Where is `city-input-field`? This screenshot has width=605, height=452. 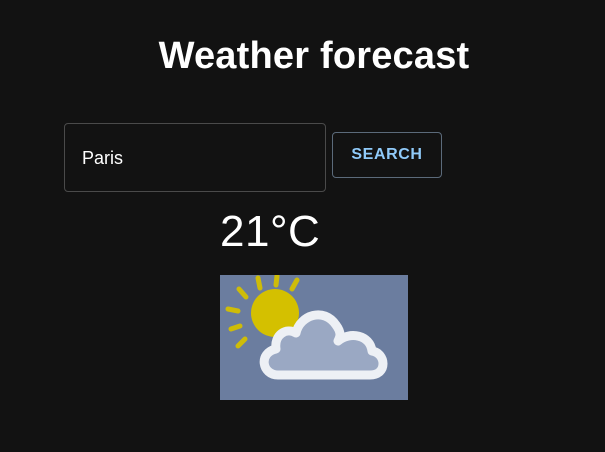
city-input-field is located at coordinates (195, 157).